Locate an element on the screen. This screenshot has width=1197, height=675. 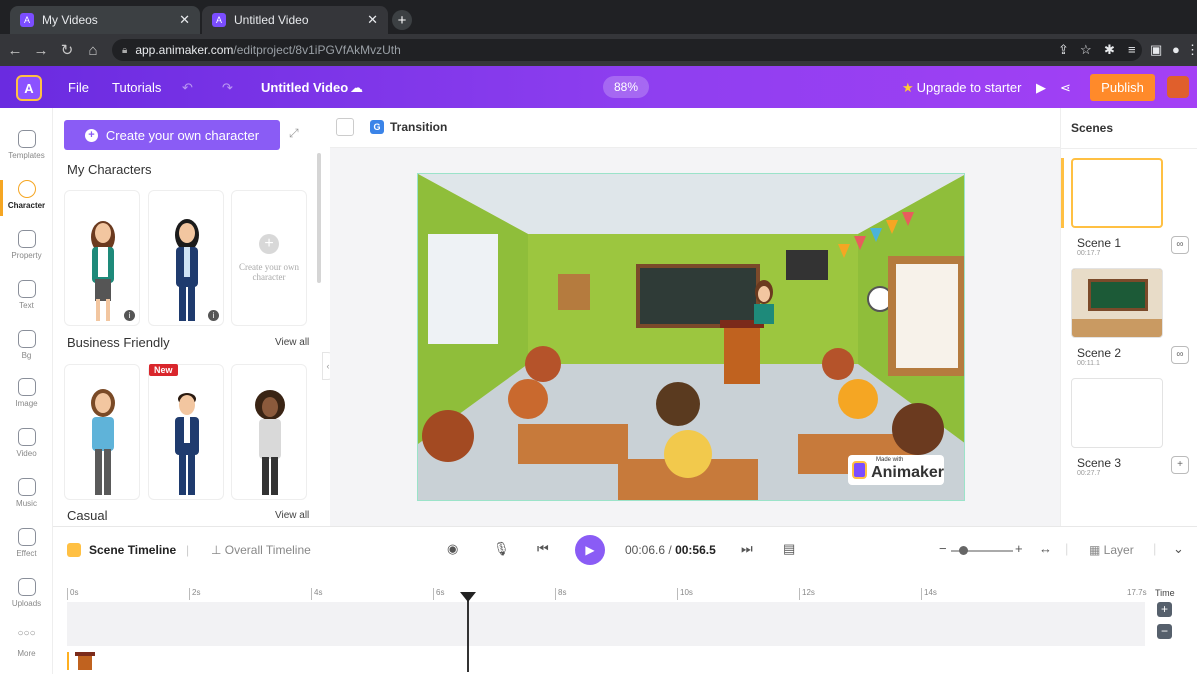
back-arrow-icon: ← is located at coordinates (15, 50).